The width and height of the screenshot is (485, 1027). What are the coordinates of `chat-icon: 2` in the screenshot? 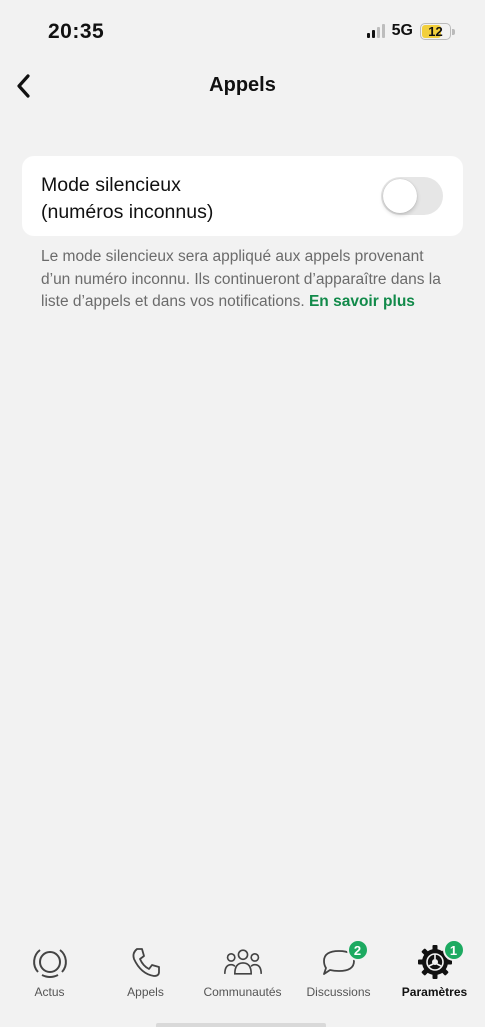 It's located at (344, 960).